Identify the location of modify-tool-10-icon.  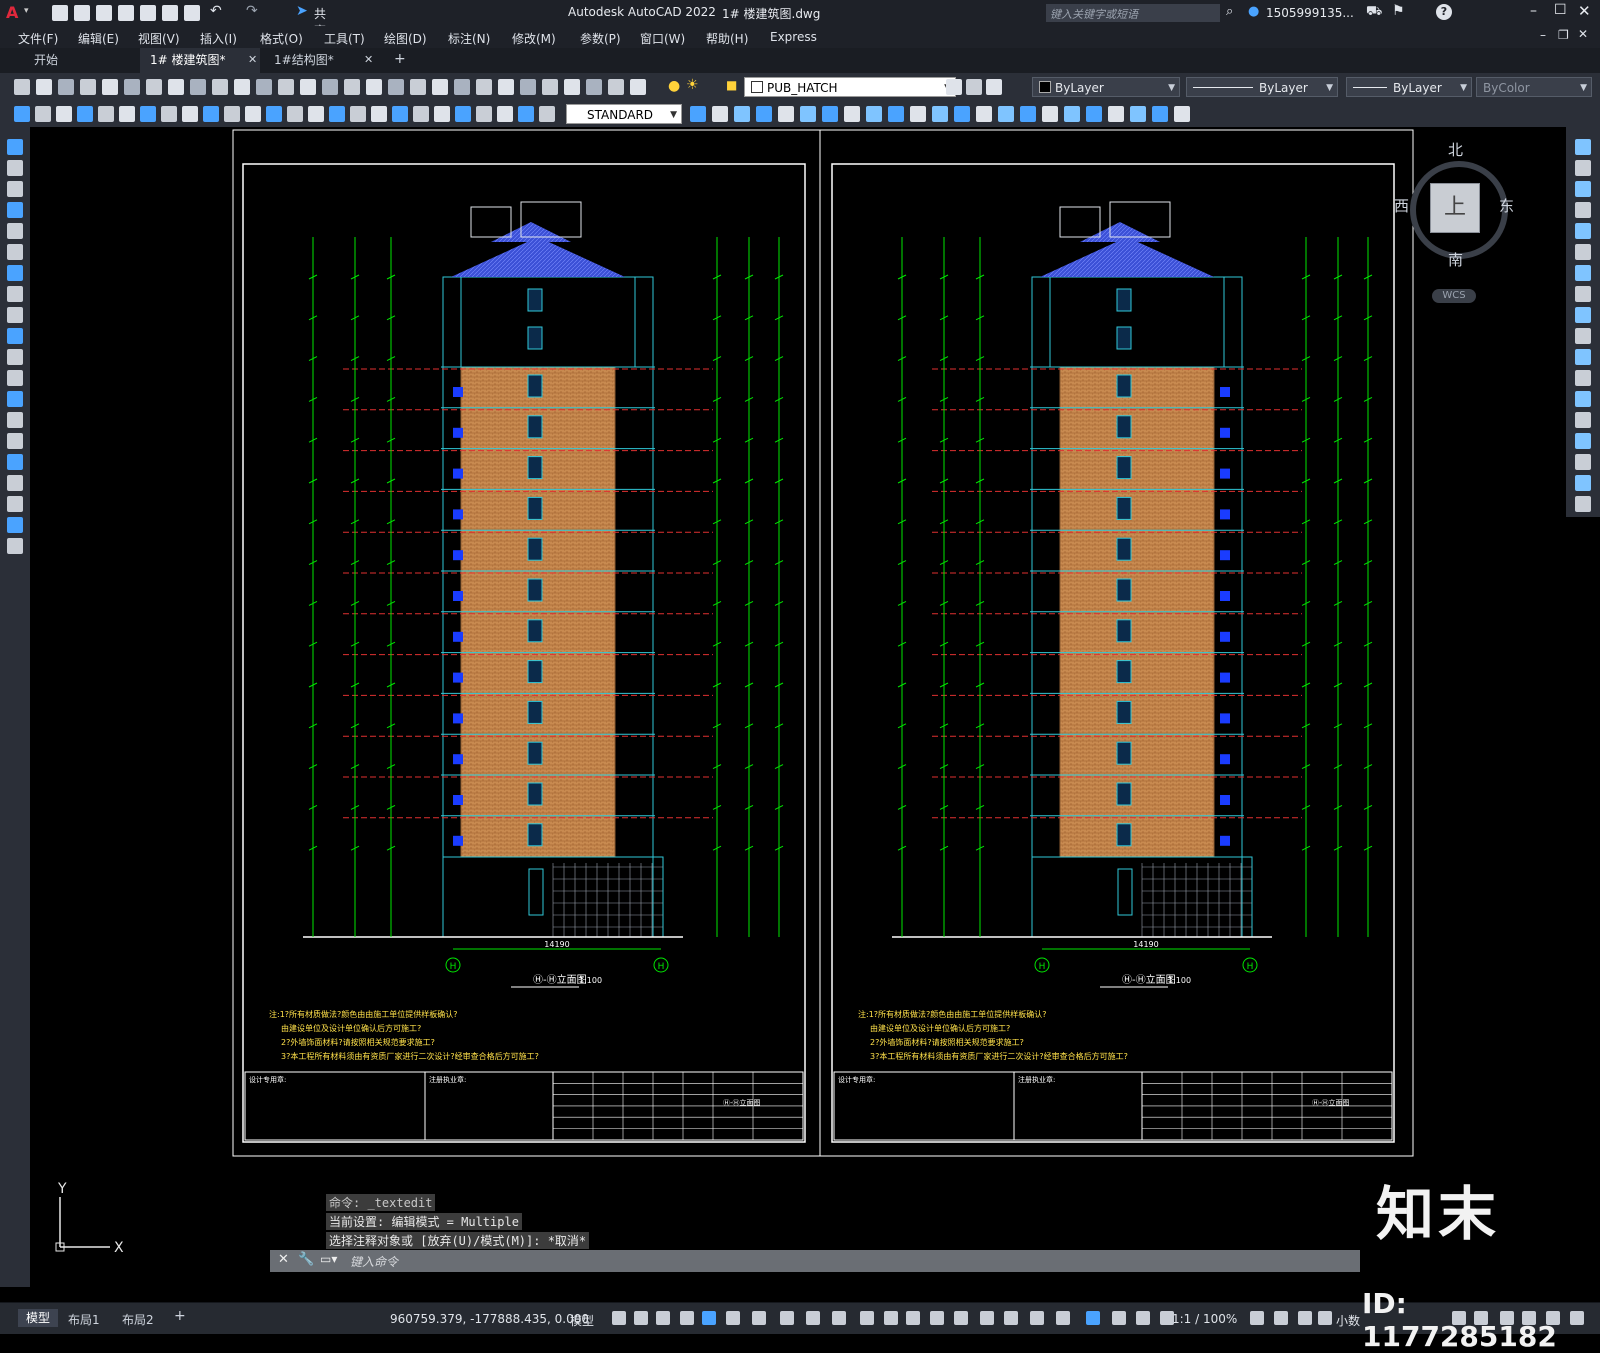
(896, 114).